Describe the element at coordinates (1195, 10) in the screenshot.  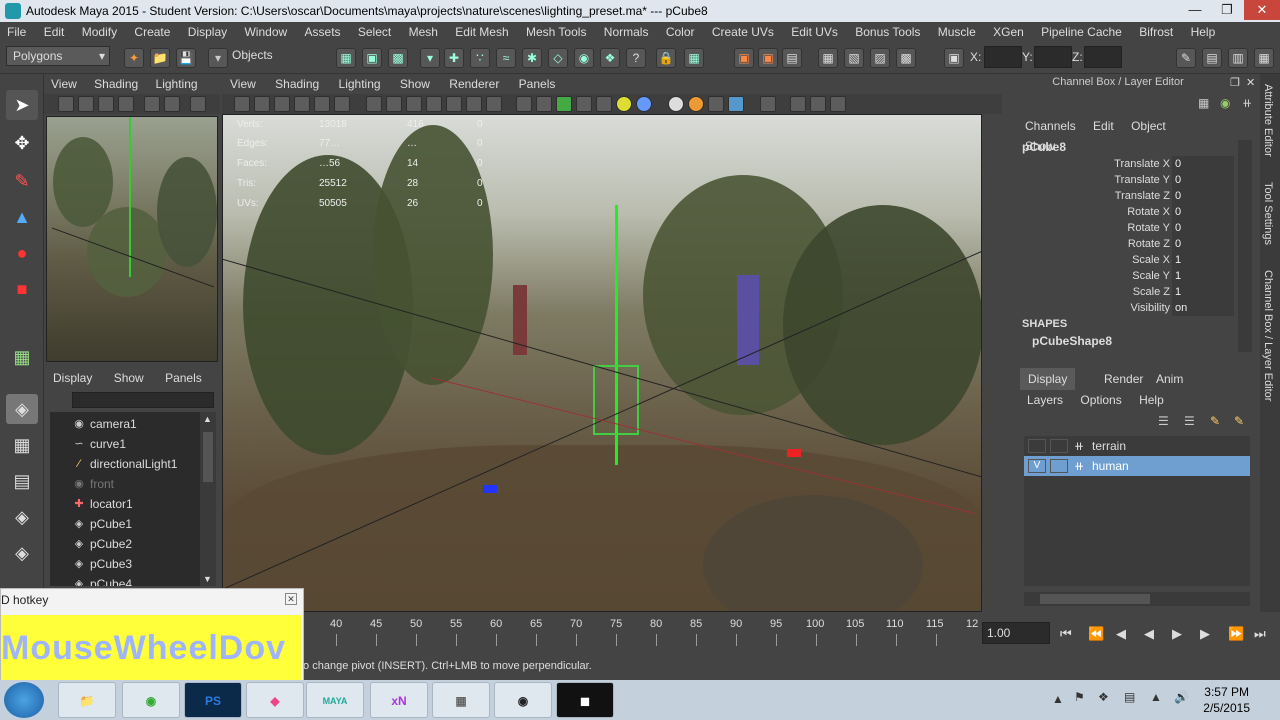
I see `minimize-button: —` at that location.